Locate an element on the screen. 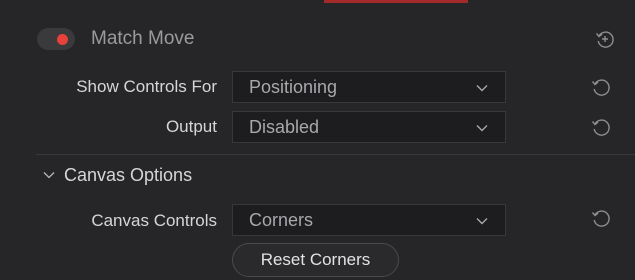  toggle-indicator is located at coordinates (62, 39).